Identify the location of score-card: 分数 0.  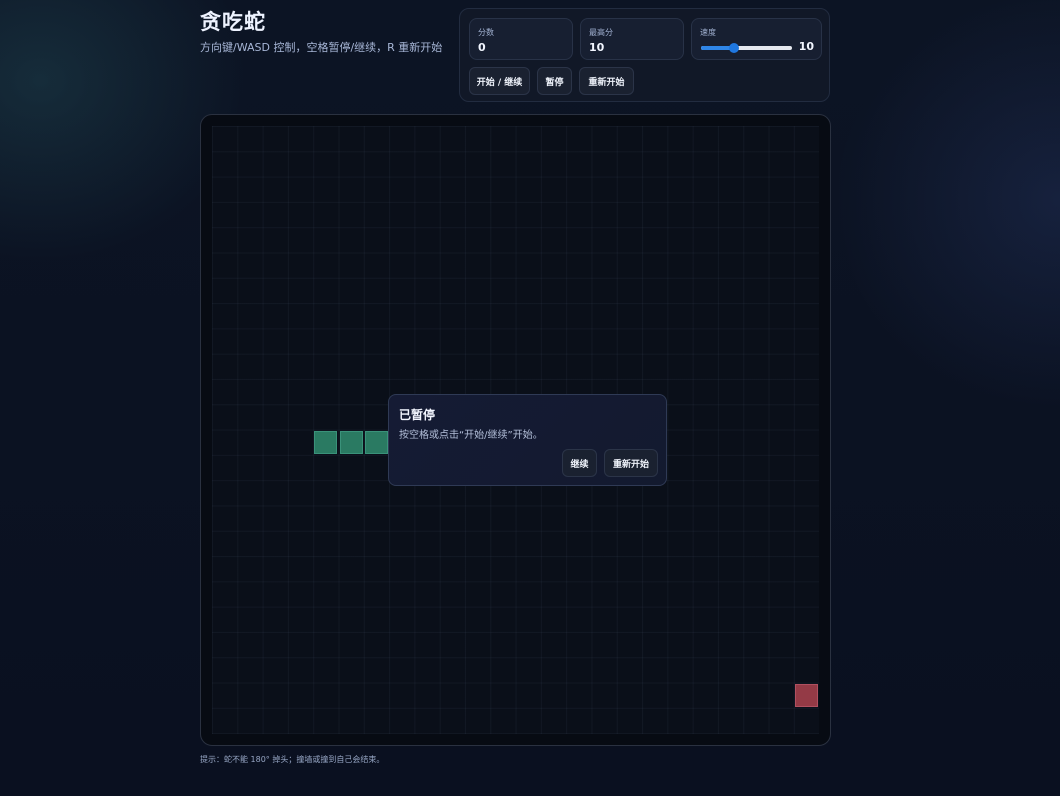
(521, 39).